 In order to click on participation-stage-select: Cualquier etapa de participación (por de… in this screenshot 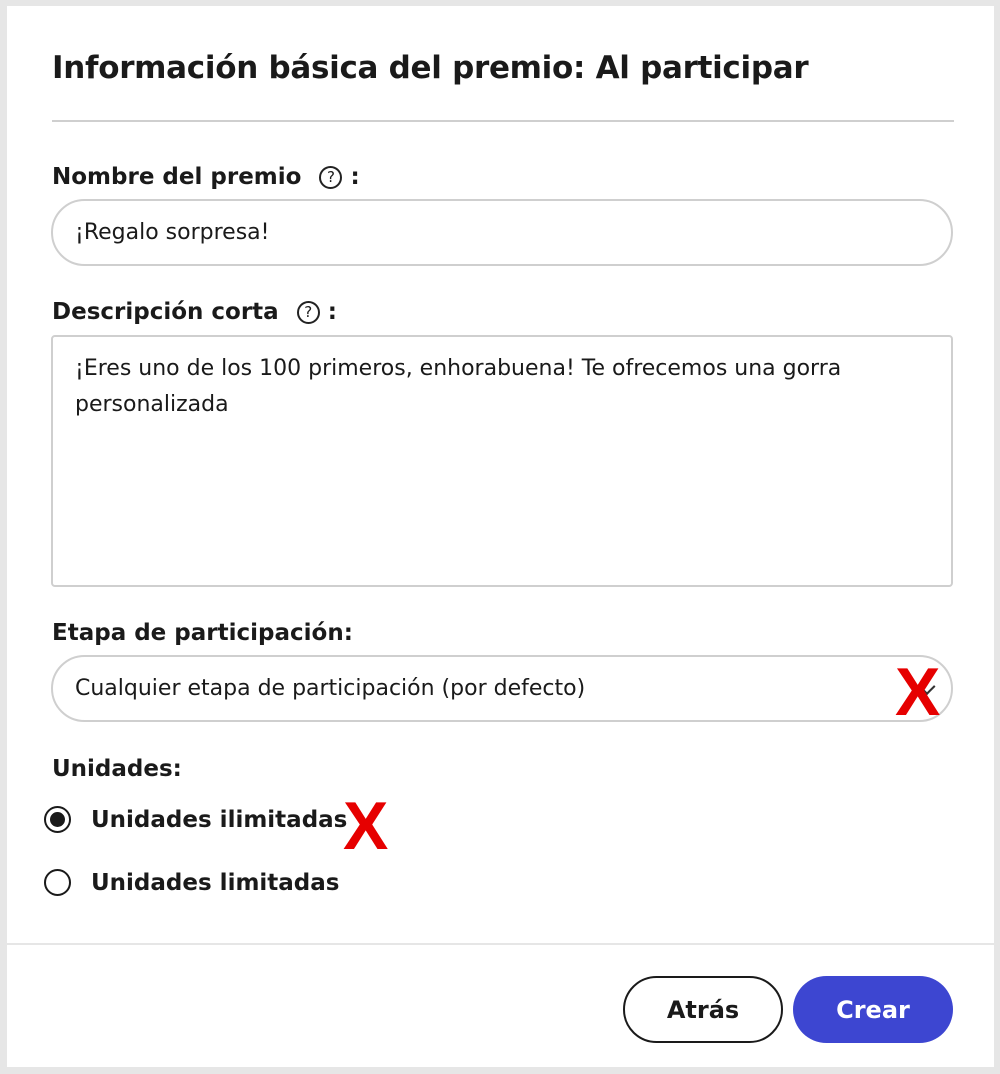, I will do `click(502, 688)`.